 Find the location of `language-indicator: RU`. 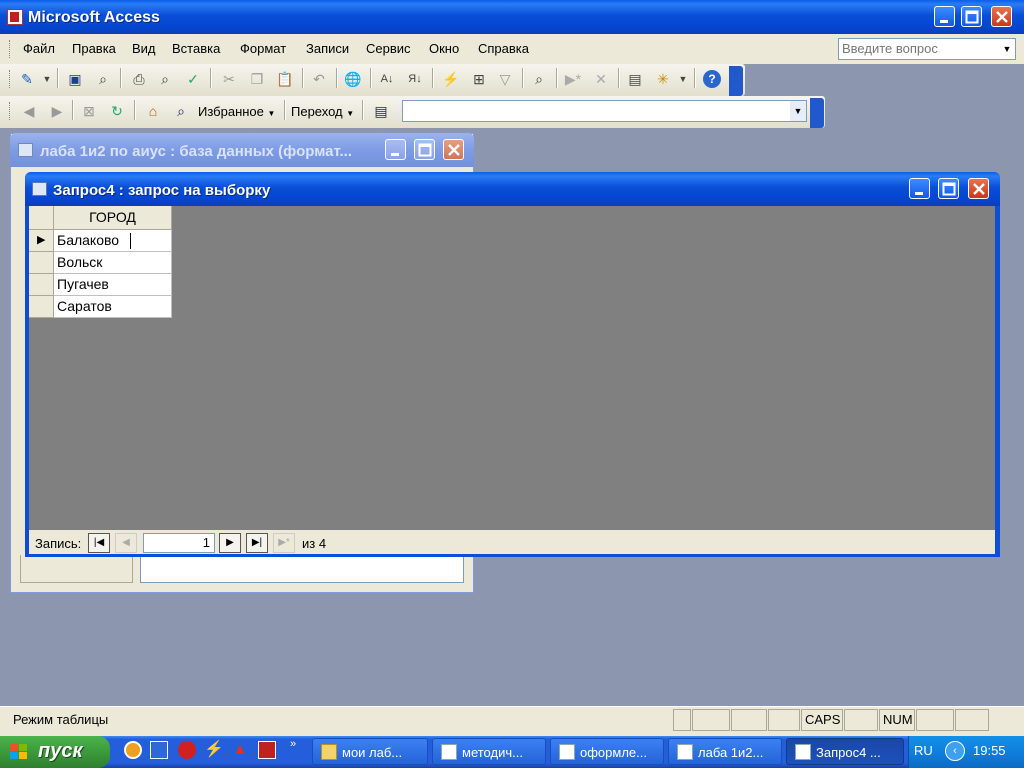

language-indicator: RU is located at coordinates (923, 750).